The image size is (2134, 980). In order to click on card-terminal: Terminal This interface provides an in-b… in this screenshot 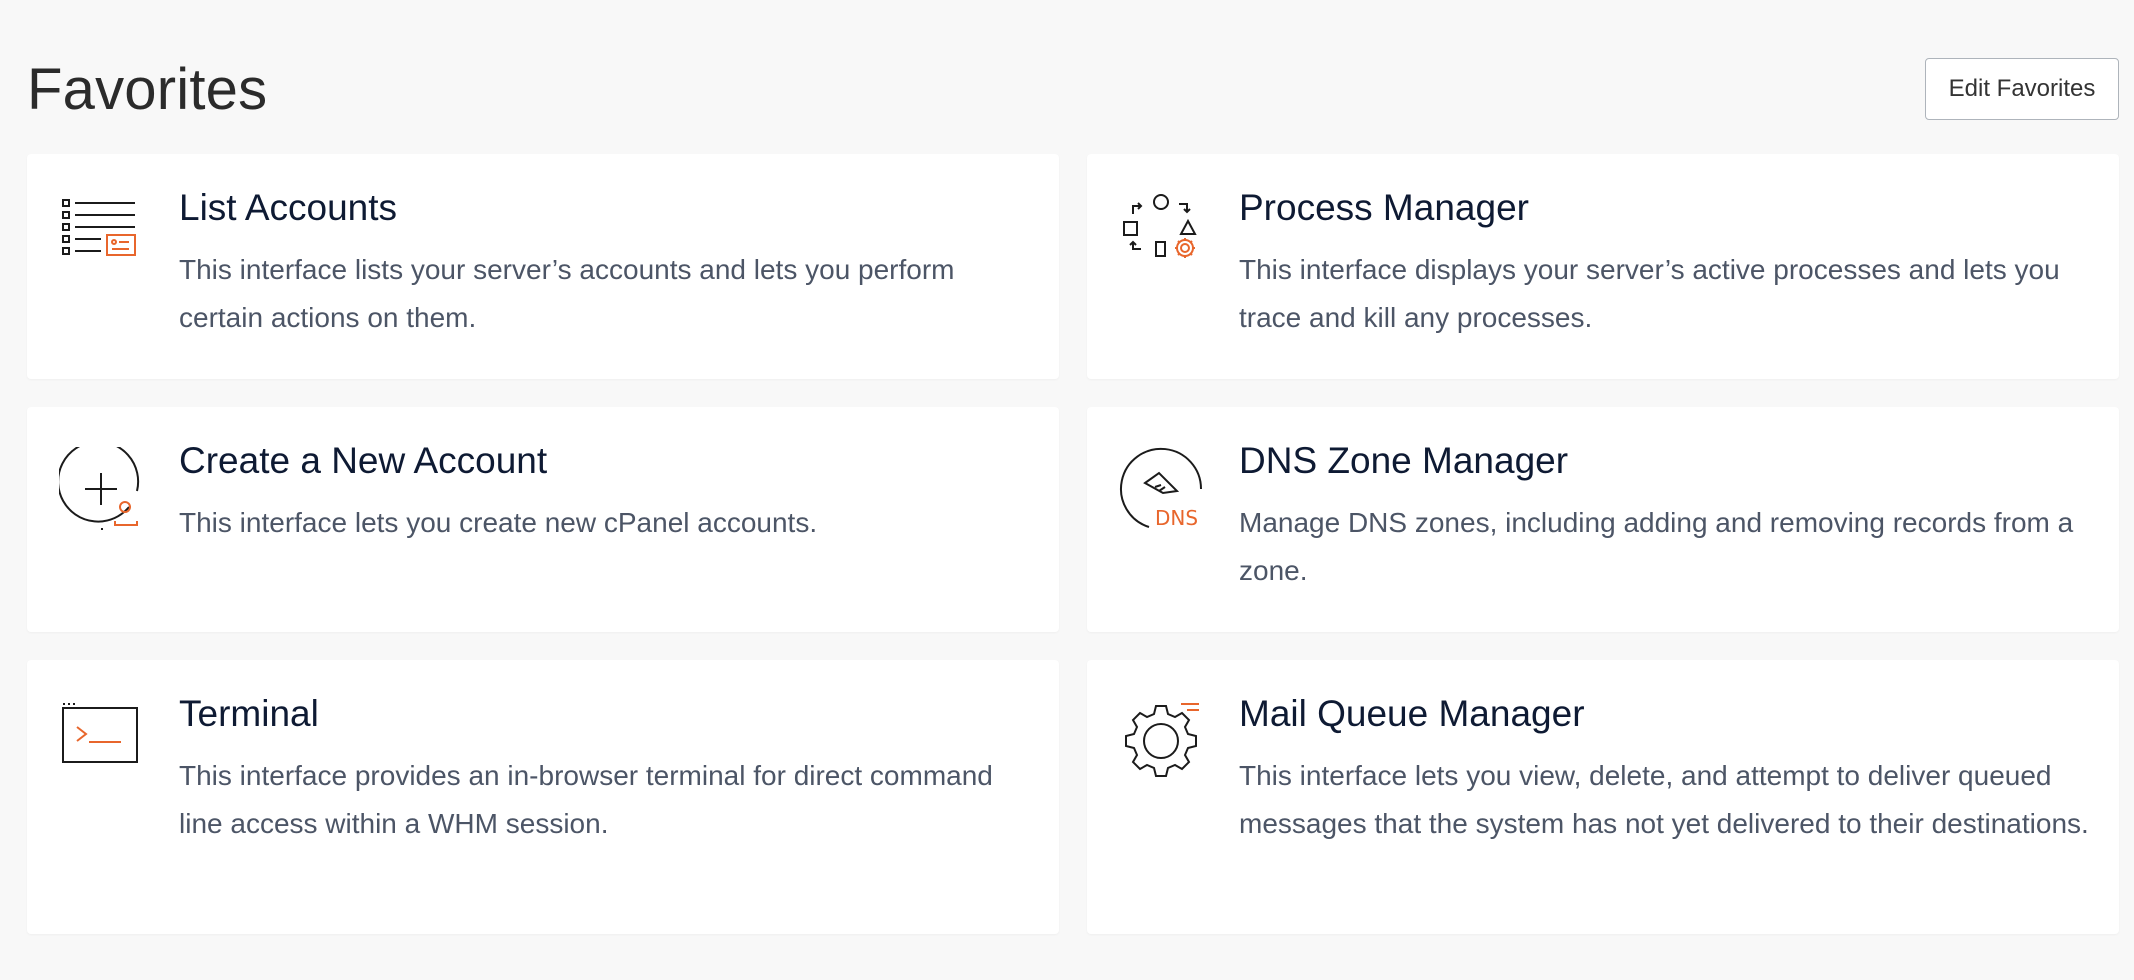, I will do `click(543, 797)`.